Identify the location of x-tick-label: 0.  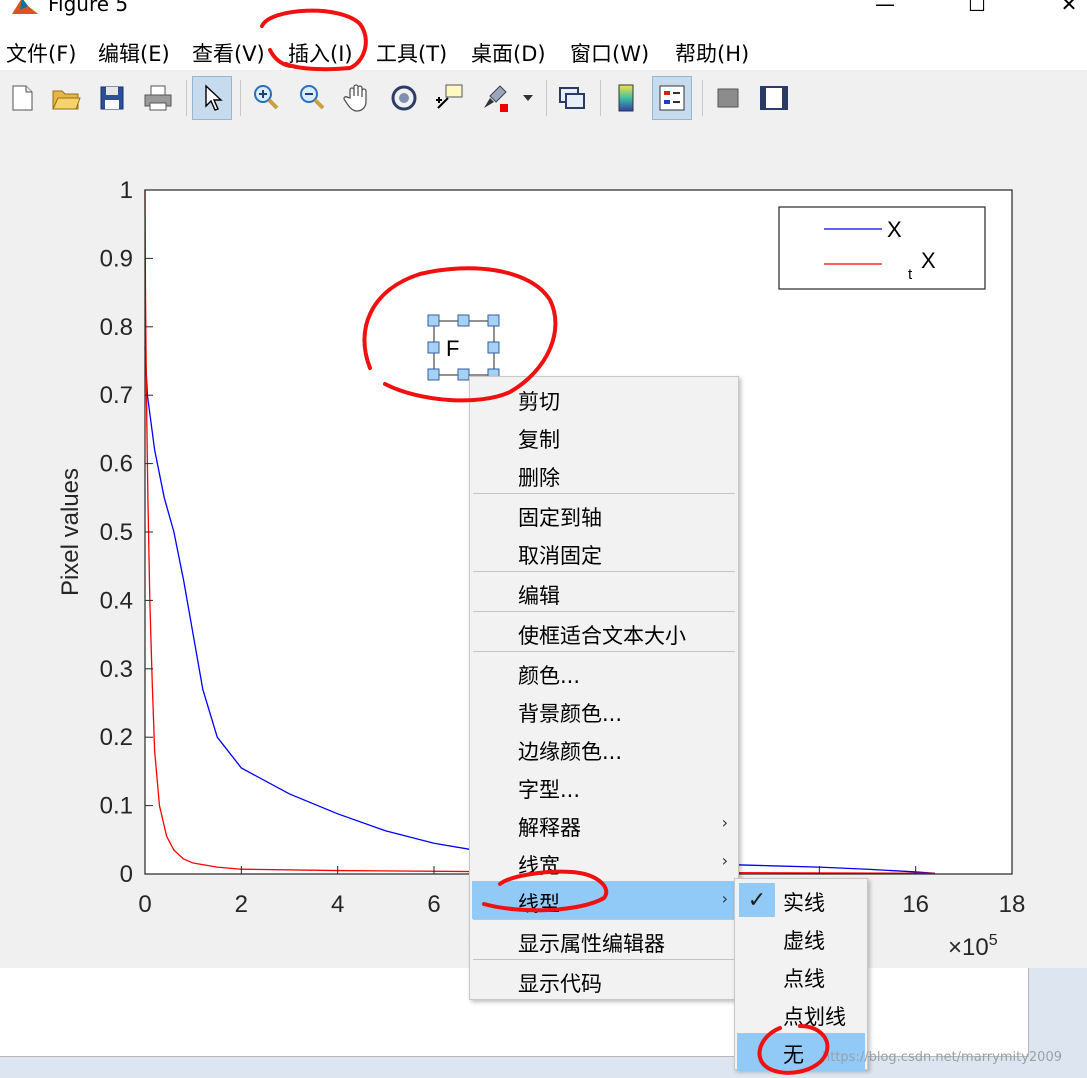
(144, 904).